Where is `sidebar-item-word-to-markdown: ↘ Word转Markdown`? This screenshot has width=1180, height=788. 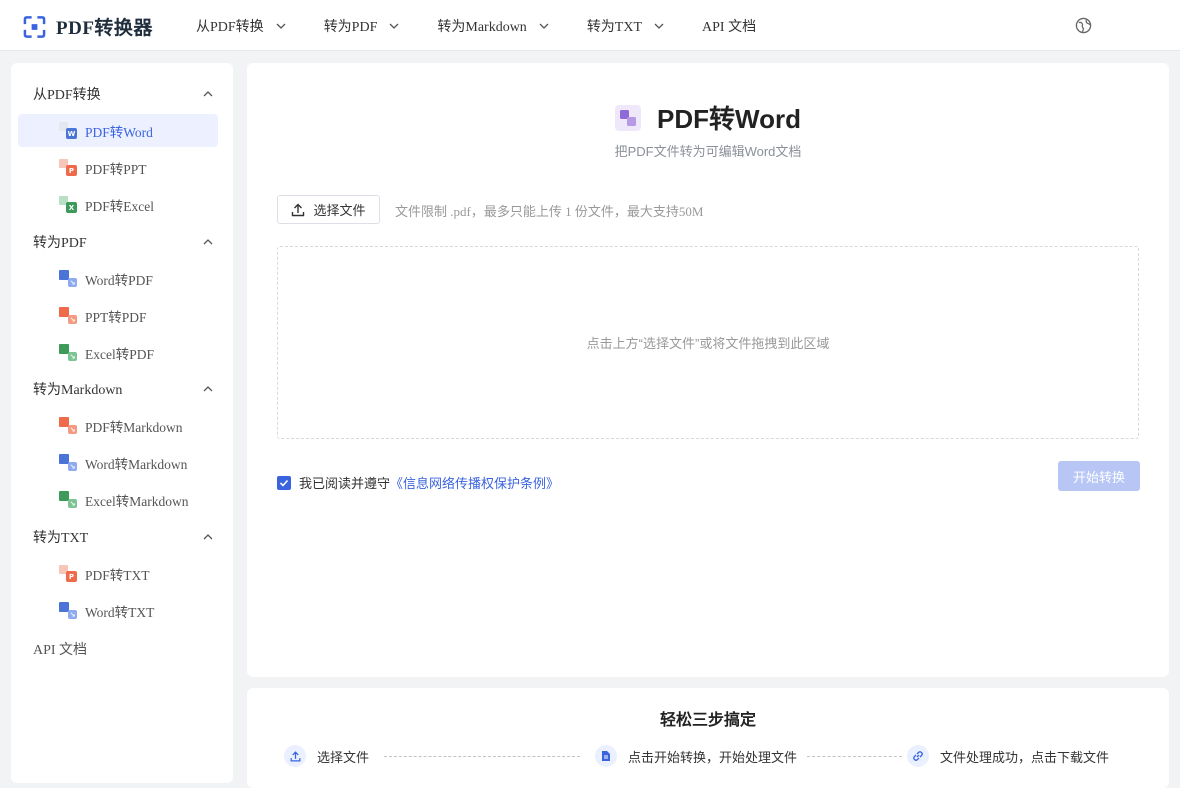
sidebar-item-word-to-markdown: ↘ Word转Markdown is located at coordinates (118, 462).